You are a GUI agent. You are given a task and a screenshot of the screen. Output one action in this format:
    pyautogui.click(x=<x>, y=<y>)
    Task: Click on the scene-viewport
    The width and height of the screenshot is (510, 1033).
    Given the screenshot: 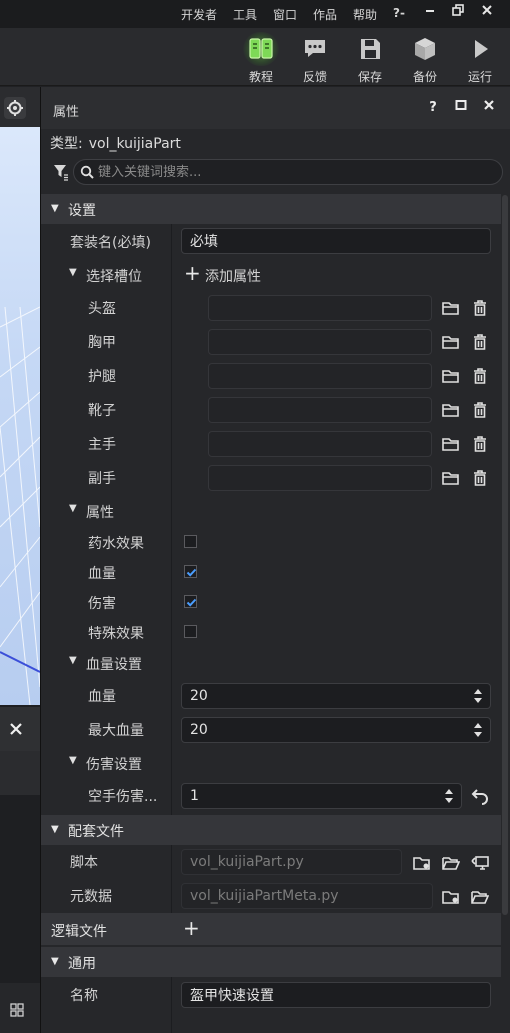 What is the action you would take?
    pyautogui.click(x=20, y=560)
    